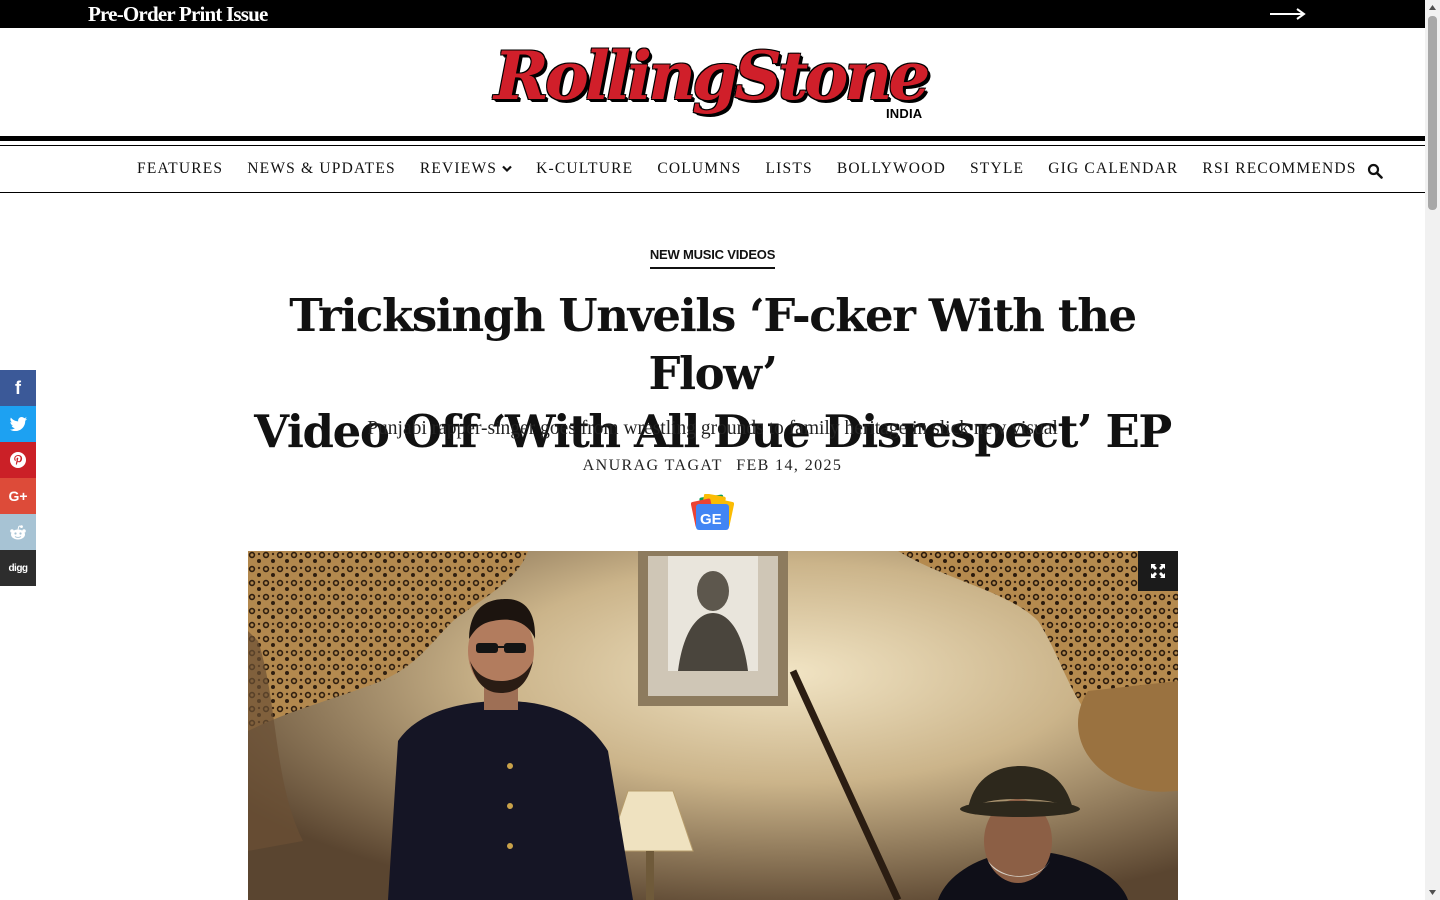 This screenshot has height=900, width=1440. I want to click on arrow-right-icon, so click(1288, 14).